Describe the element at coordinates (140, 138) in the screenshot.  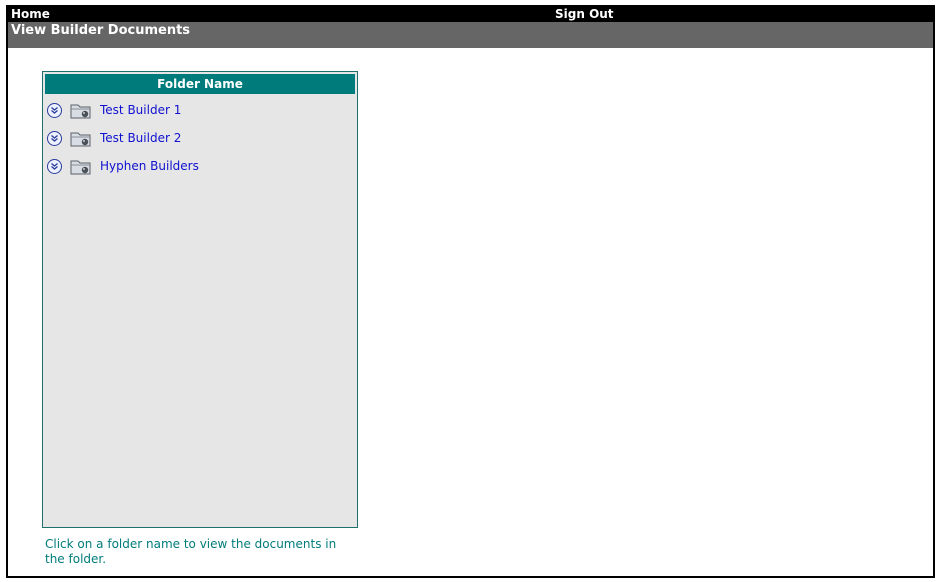
I see `folder-link: Test Builder 2` at that location.